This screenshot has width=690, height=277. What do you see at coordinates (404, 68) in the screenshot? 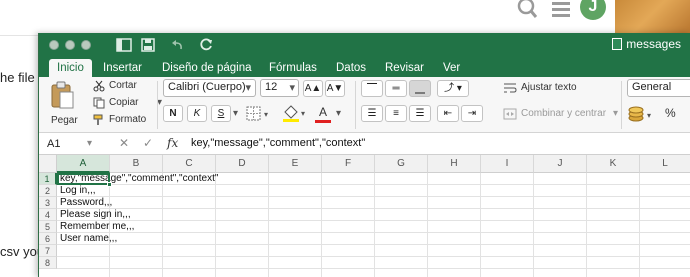
I see `tab-revisar: Revisar` at bounding box center [404, 68].